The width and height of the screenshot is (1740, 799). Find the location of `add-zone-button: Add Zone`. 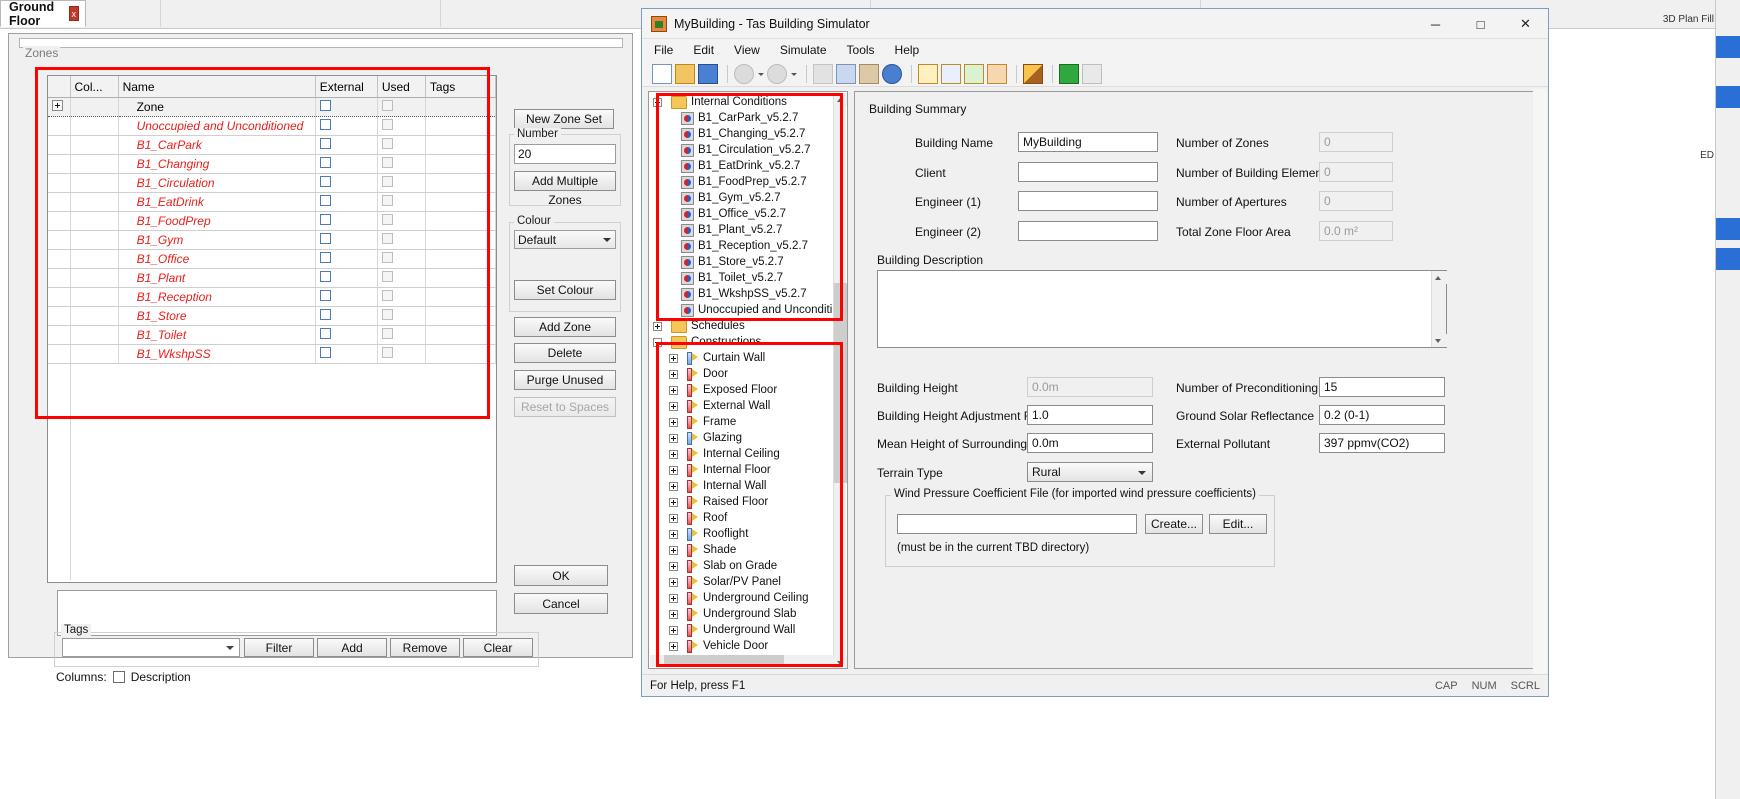

add-zone-button: Add Zone is located at coordinates (565, 327).